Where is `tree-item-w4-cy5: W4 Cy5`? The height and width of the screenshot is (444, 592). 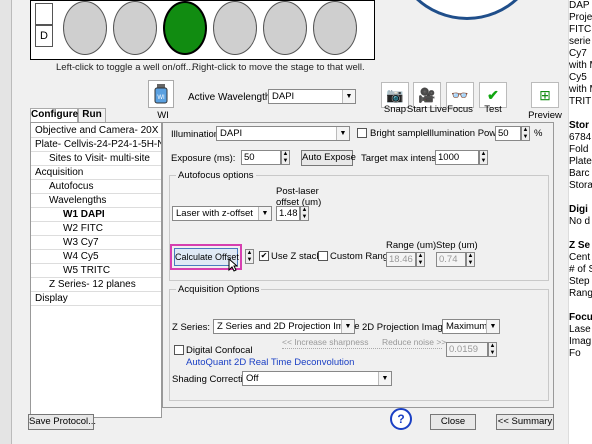 tree-item-w4-cy5: W4 Cy5 is located at coordinates (96, 257).